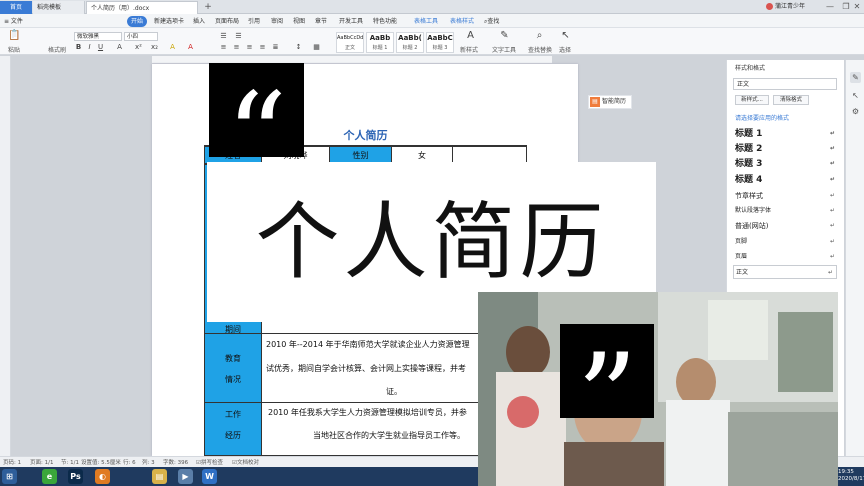  Describe the element at coordinates (350, 42) in the screenshot. I see `style-normal: AaBbCcDd 正文` at that location.